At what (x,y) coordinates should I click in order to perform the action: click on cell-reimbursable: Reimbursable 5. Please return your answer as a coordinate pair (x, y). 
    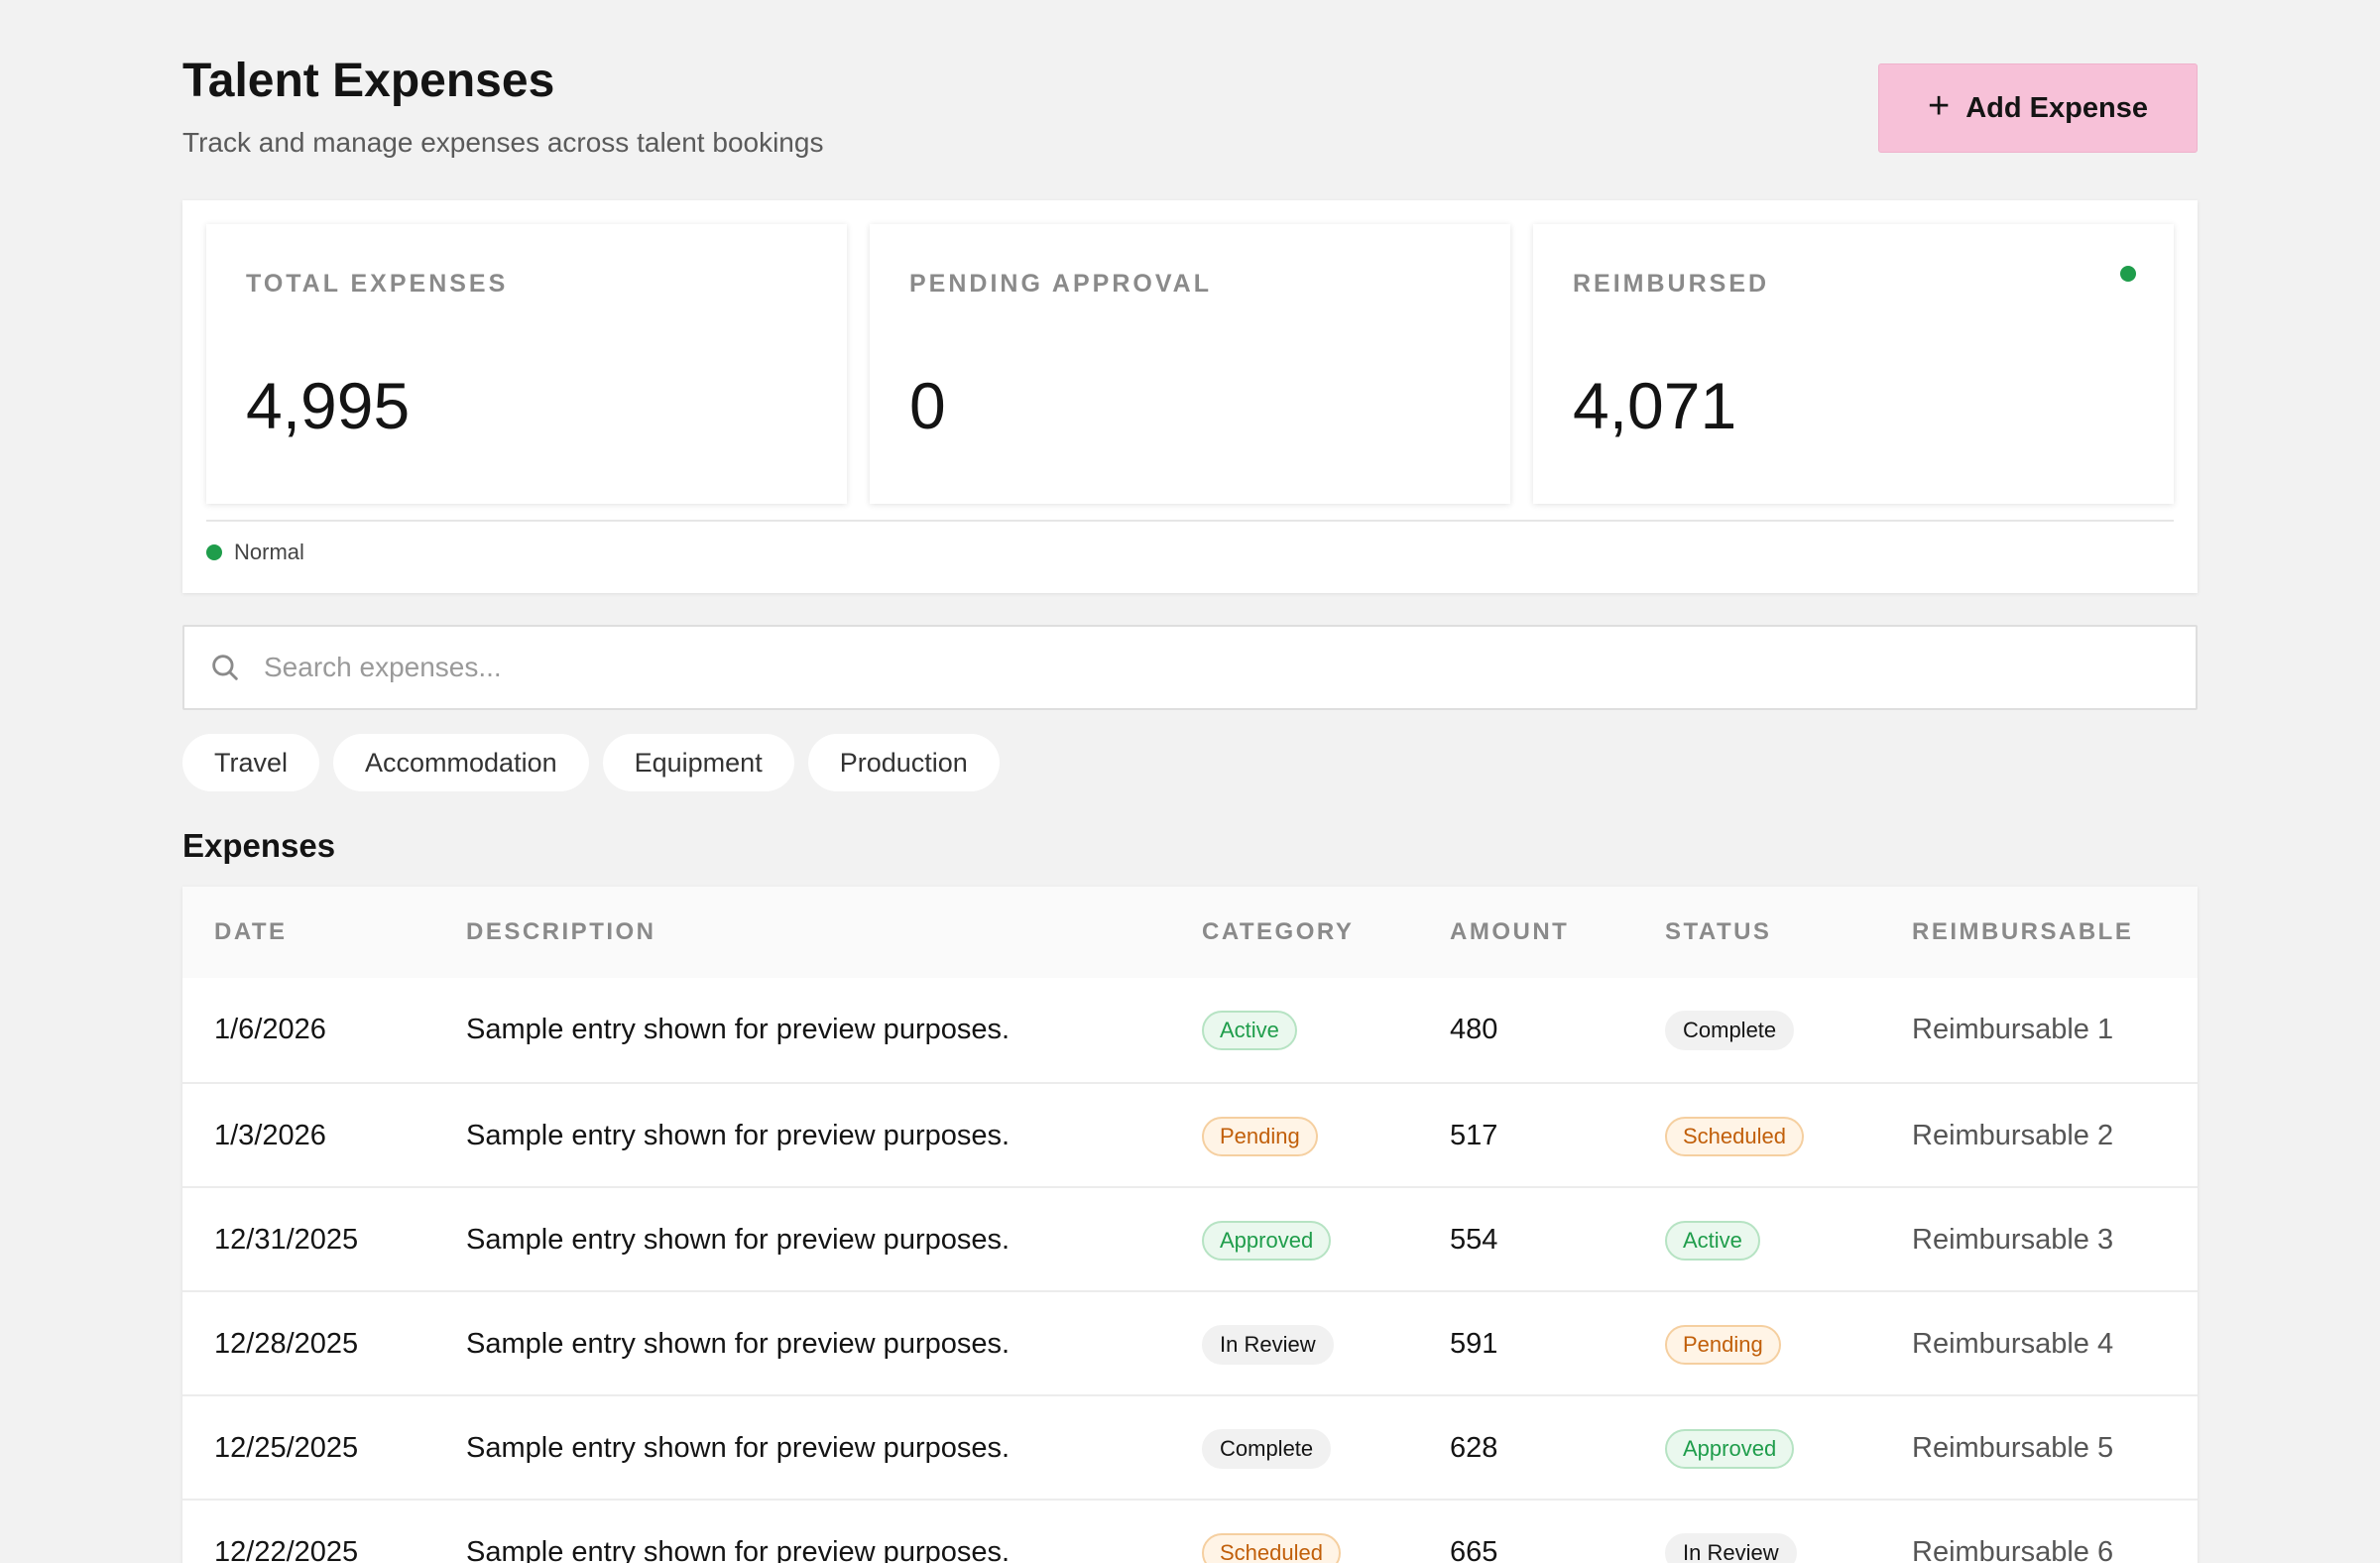
    Looking at the image, I should click on (2013, 1448).